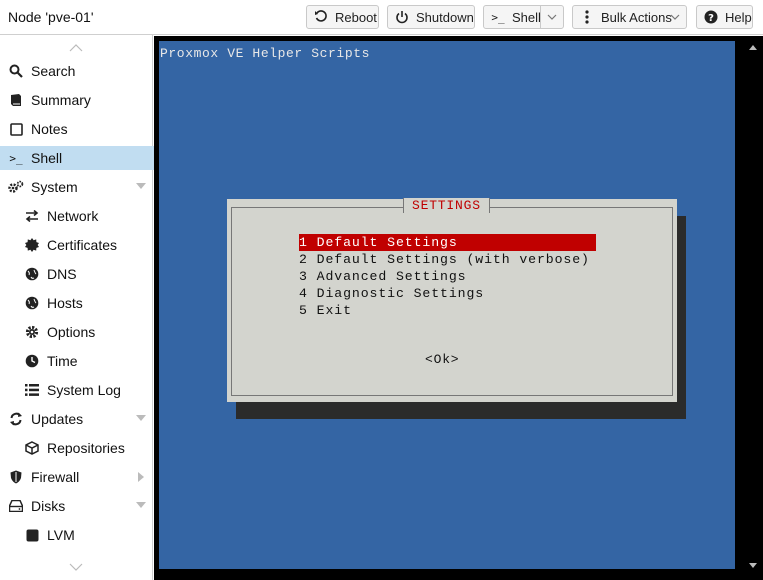 Image resolution: width=763 pixels, height=580 pixels. I want to click on caret-right-icon, so click(141, 477).